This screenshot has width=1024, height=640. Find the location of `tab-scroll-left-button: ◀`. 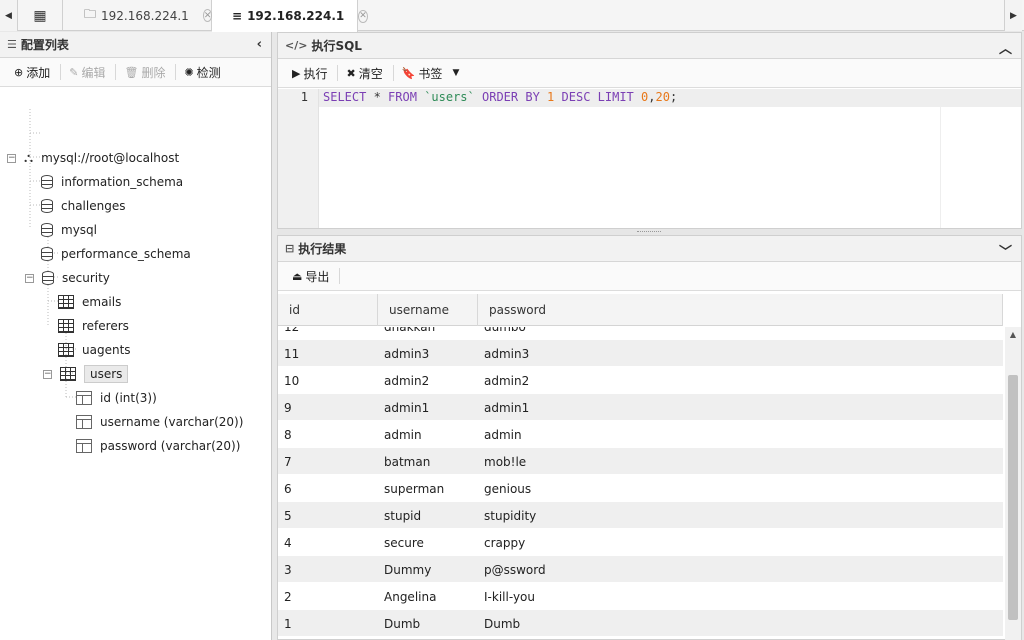

tab-scroll-left-button: ◀ is located at coordinates (9, 15).